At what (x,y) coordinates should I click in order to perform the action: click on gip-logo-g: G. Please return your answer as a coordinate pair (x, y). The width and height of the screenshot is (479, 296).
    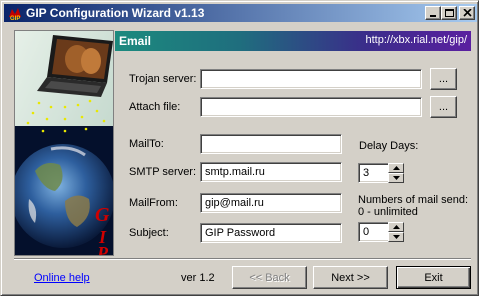
    Looking at the image, I should click on (102, 215).